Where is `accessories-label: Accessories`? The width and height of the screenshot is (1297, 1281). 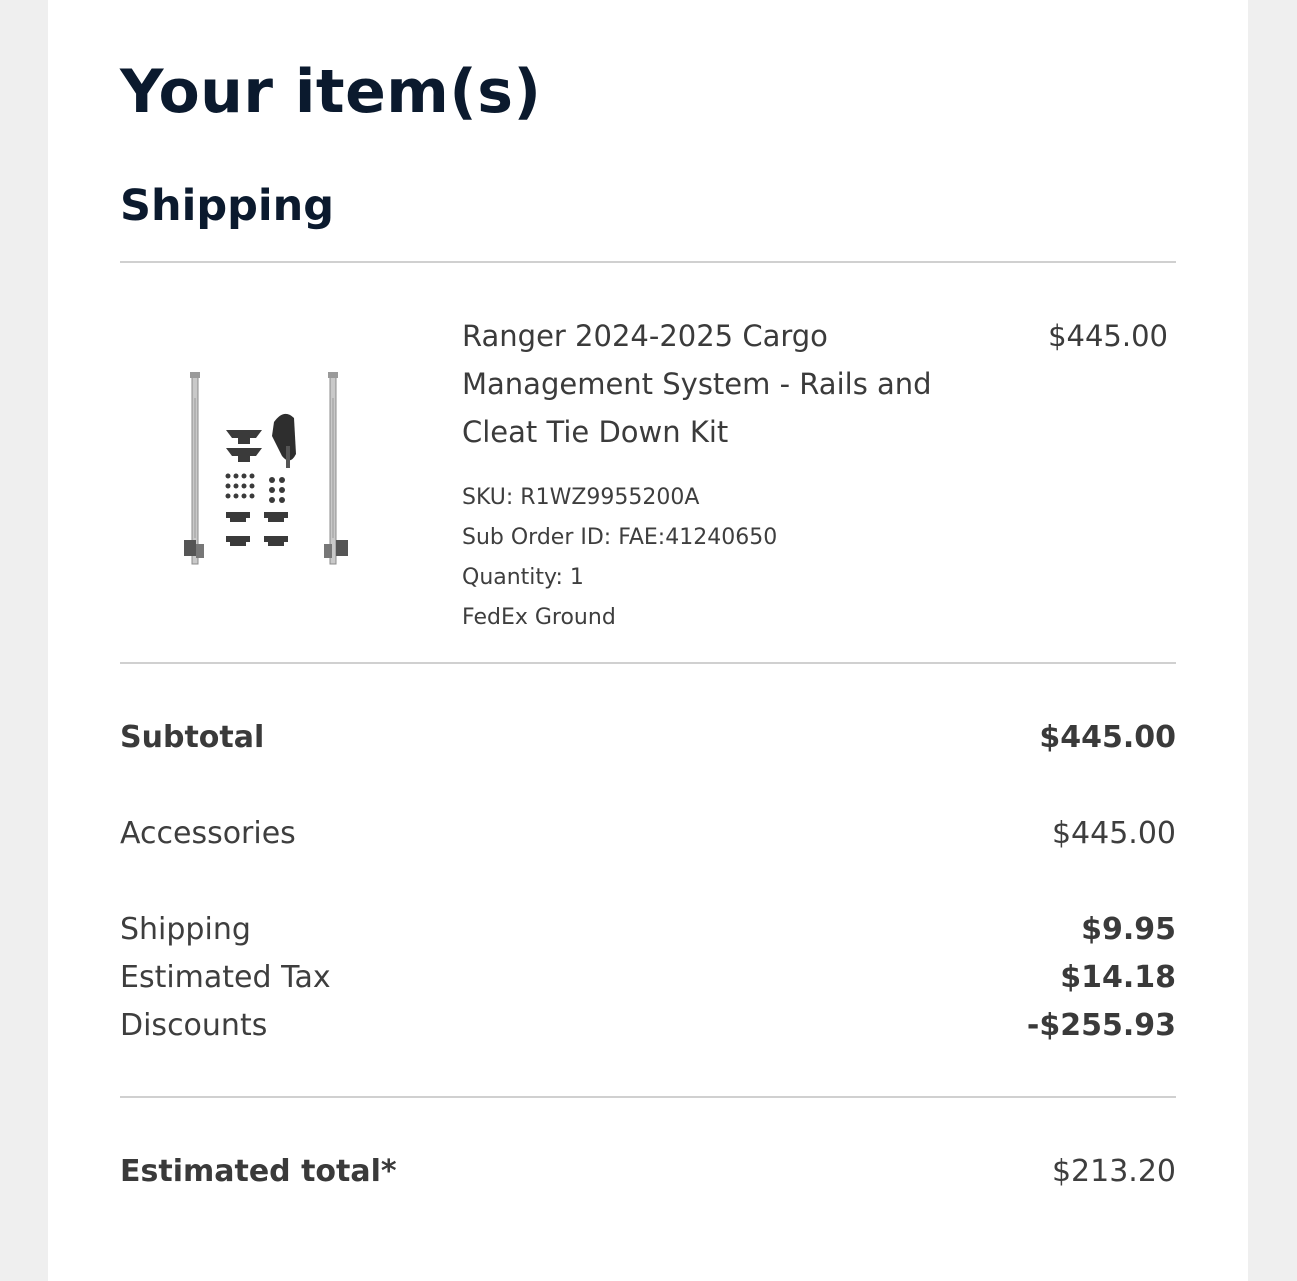
accessories-label: Accessories is located at coordinates (208, 833).